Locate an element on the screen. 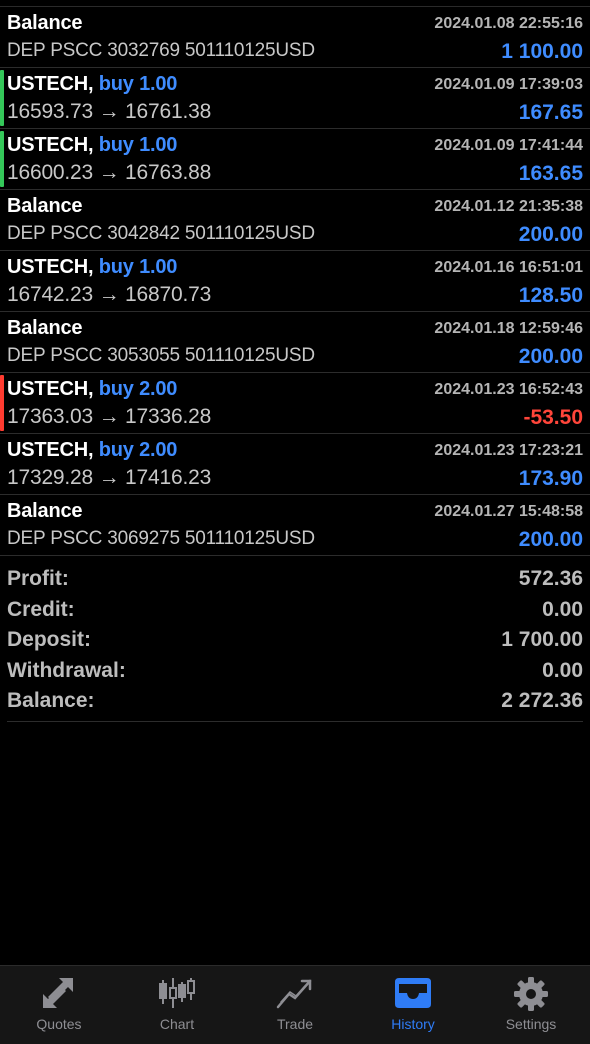 The image size is (590, 1044). row-prices: 17329.28 → 17416.23 is located at coordinates (109, 477).